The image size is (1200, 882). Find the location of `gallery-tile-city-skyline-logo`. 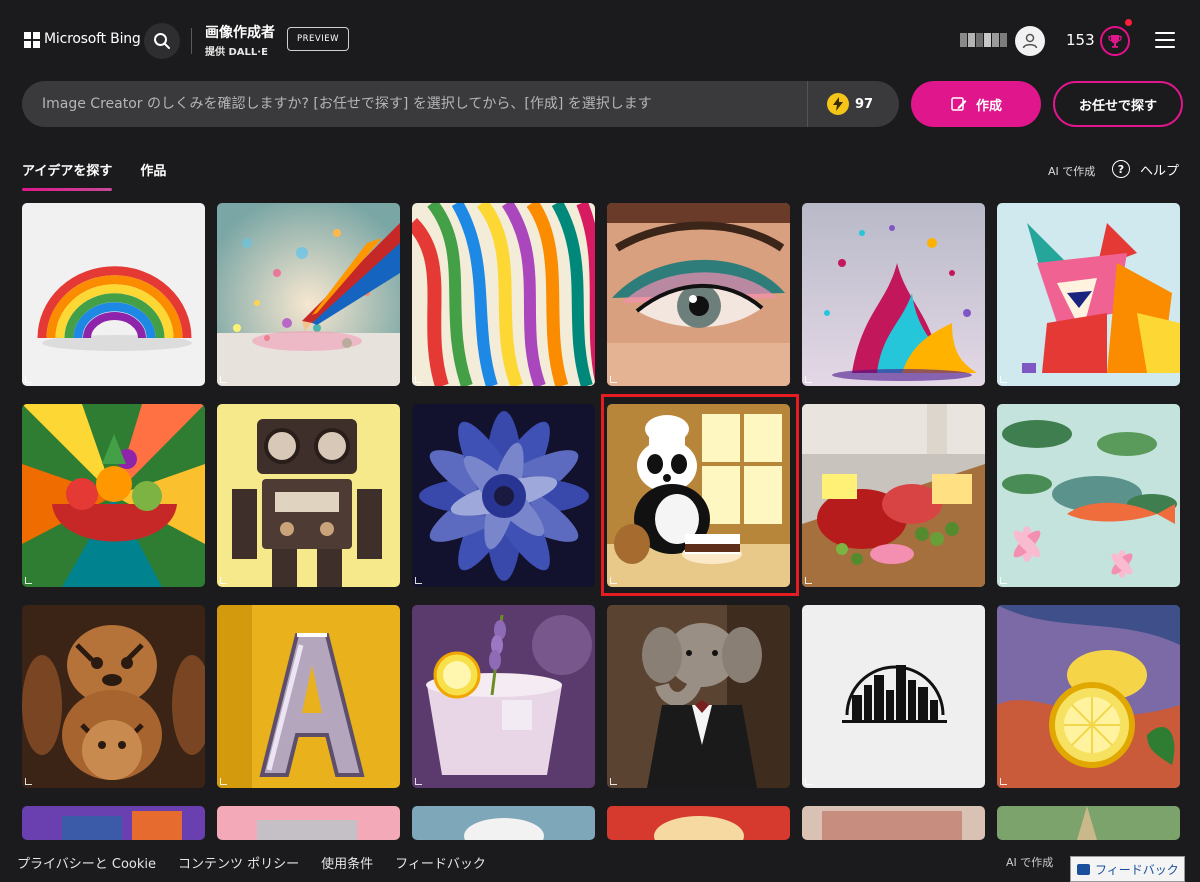

gallery-tile-city-skyline-logo is located at coordinates (893, 696).